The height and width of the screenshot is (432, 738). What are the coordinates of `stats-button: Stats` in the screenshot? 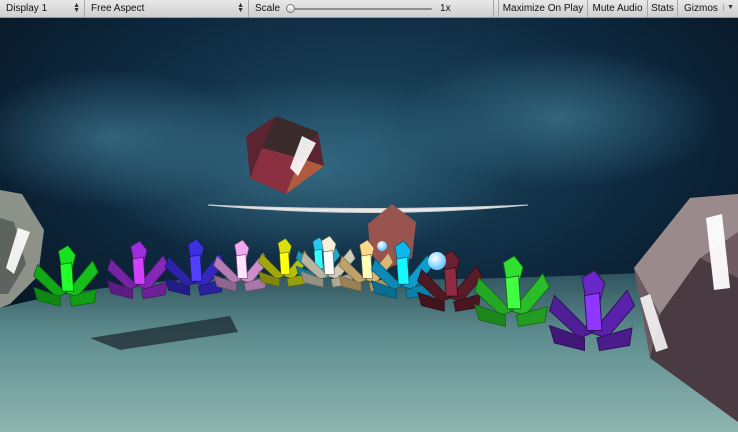 It's located at (663, 8).